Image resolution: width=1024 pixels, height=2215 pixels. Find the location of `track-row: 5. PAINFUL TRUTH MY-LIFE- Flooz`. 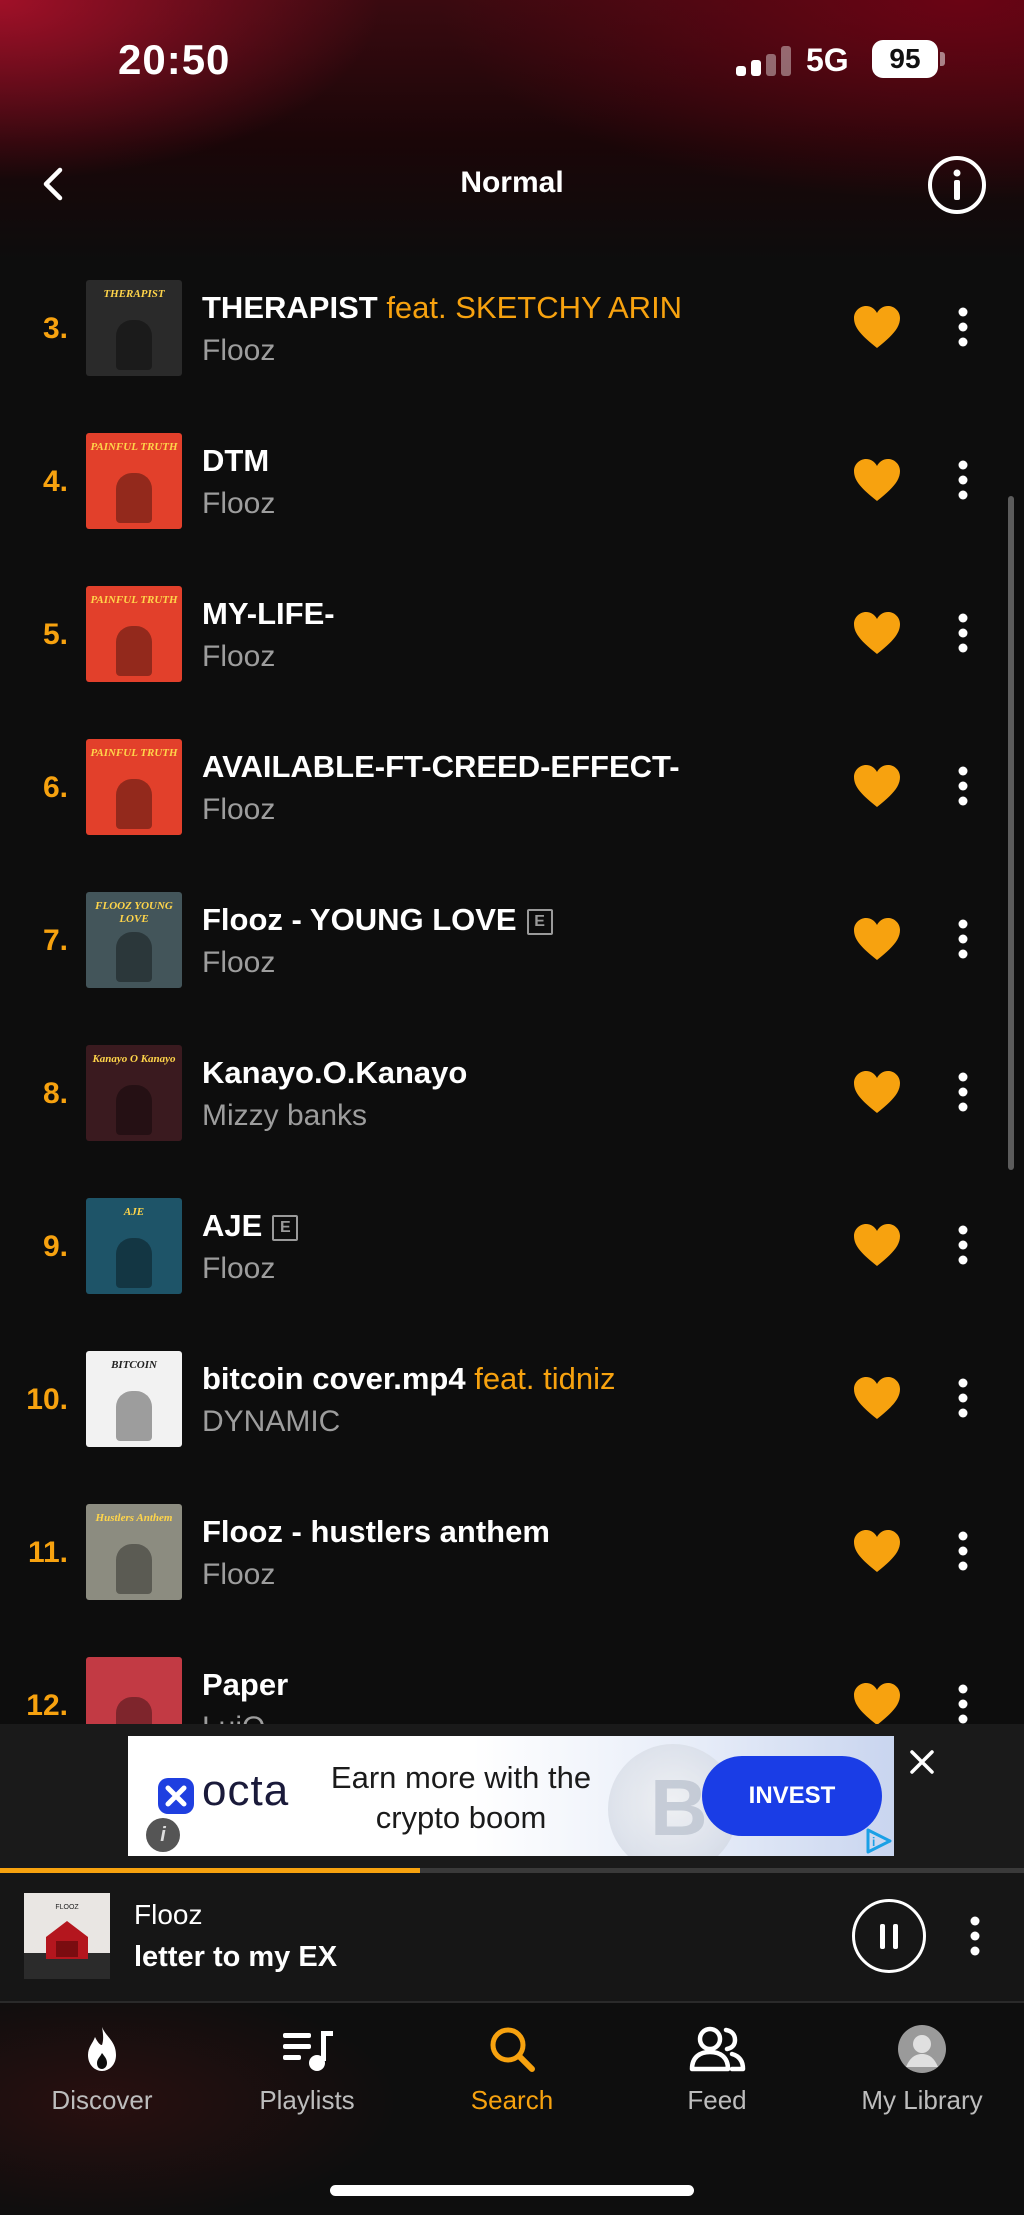

track-row: 5. PAINFUL TRUTH MY-LIFE- Flooz is located at coordinates (512, 642).